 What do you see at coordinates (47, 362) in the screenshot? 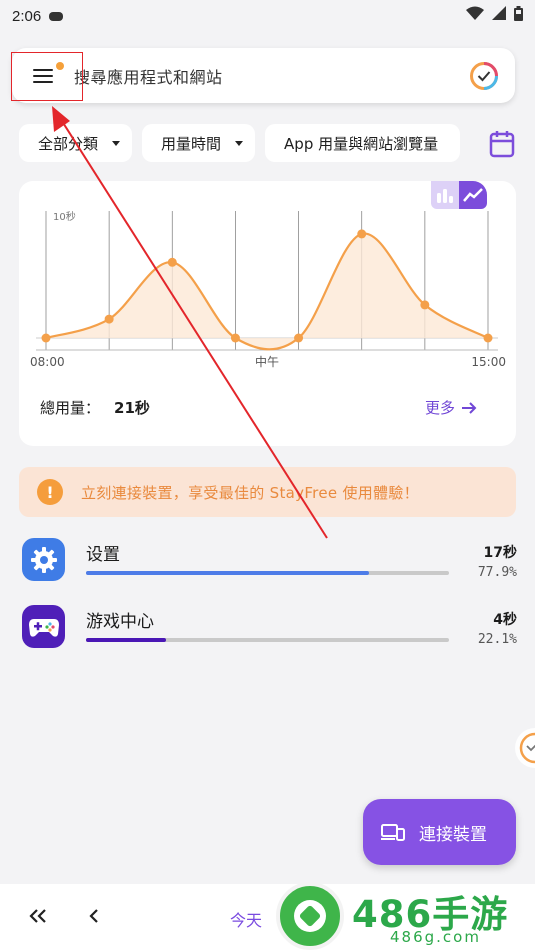
I see `x-tick-label: 08:00` at bounding box center [47, 362].